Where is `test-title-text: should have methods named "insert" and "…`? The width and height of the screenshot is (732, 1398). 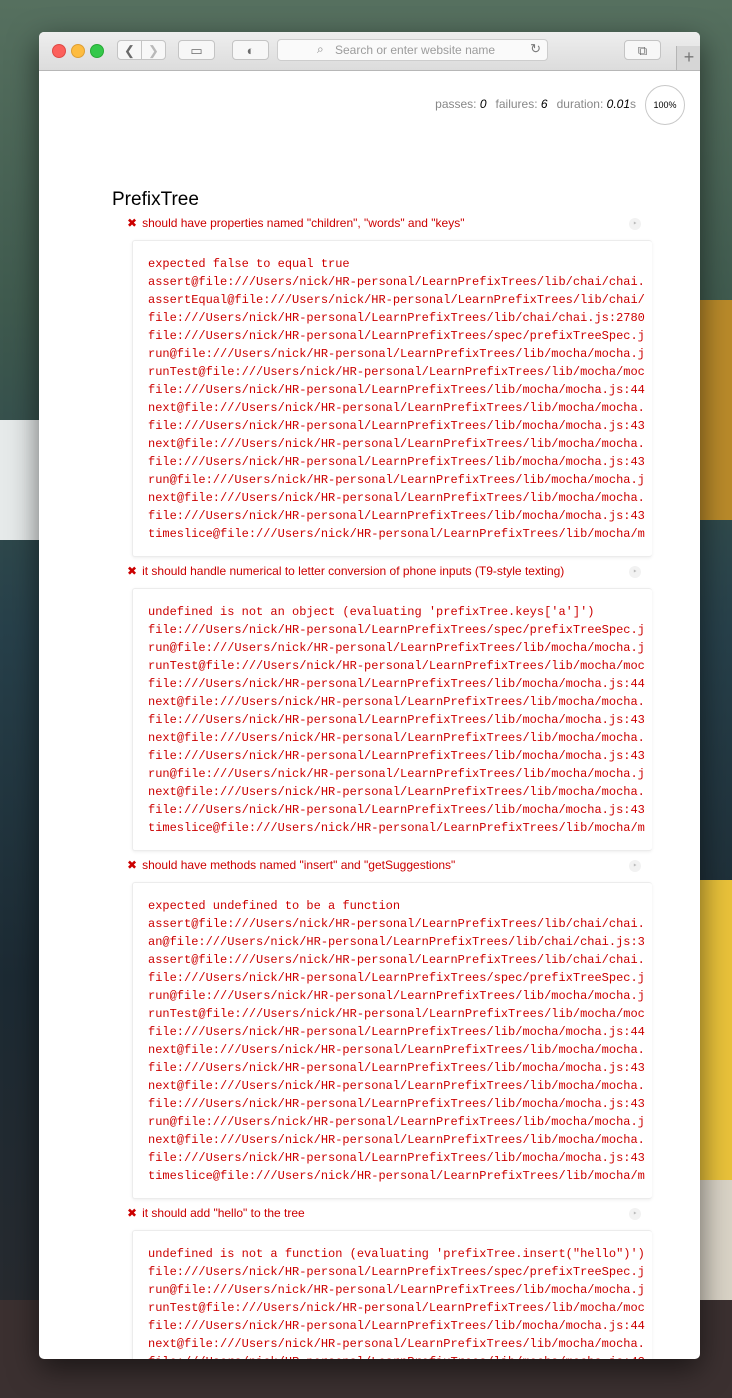 test-title-text: should have methods named "insert" and "… is located at coordinates (299, 865).